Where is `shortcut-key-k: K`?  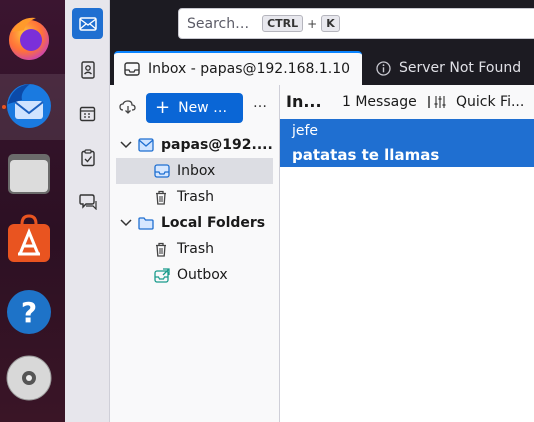
shortcut-key-k: K is located at coordinates (330, 23).